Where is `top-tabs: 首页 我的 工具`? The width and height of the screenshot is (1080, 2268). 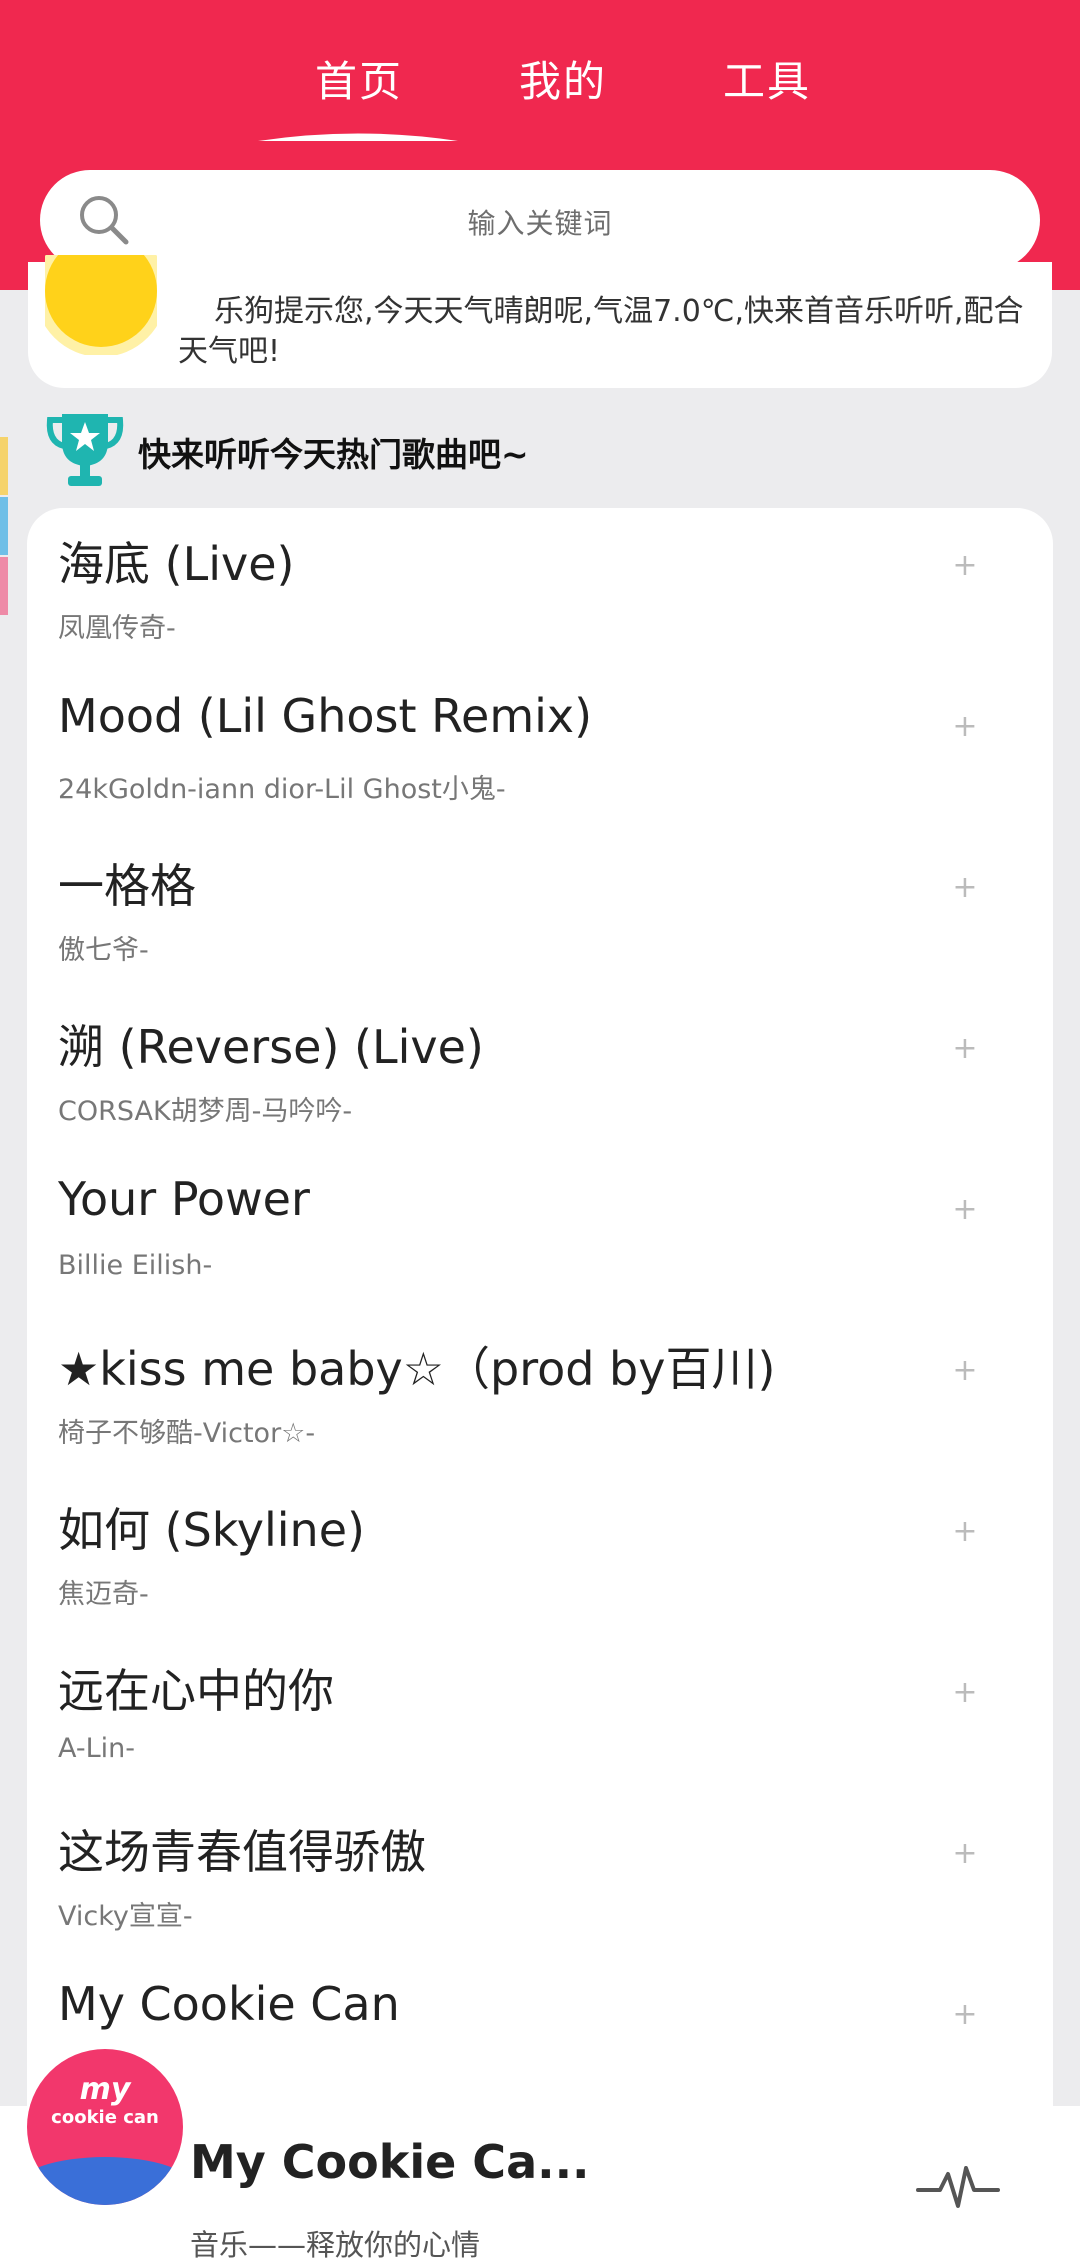 top-tabs: 首页 我的 工具 is located at coordinates (540, 75).